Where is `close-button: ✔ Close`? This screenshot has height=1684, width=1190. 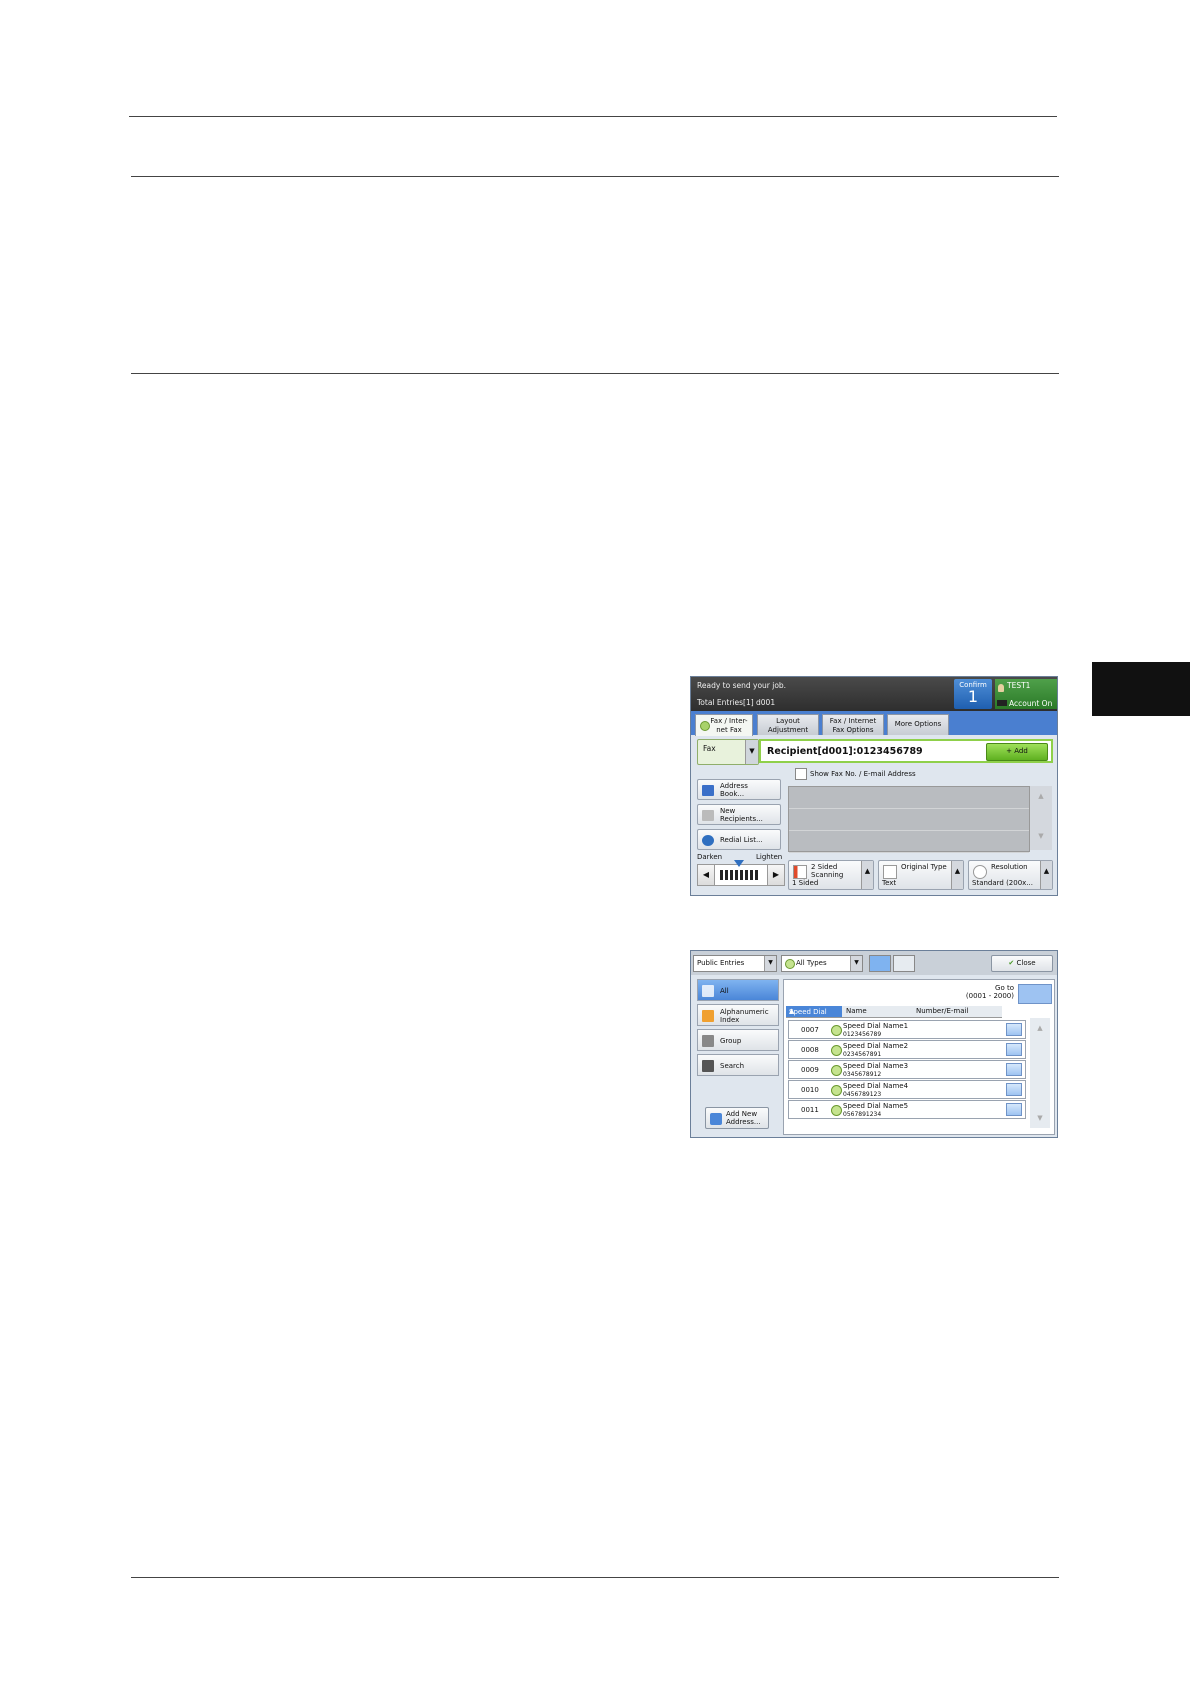
close-button: ✔ Close is located at coordinates (1022, 963).